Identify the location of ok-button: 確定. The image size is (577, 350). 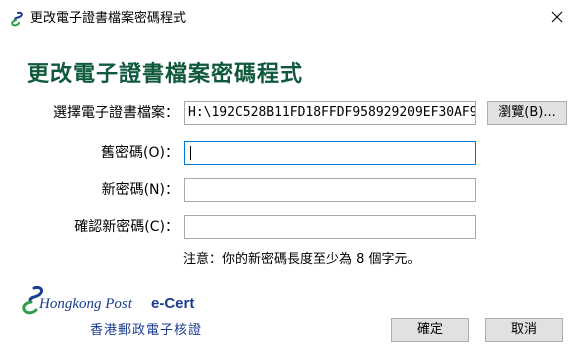
(430, 330).